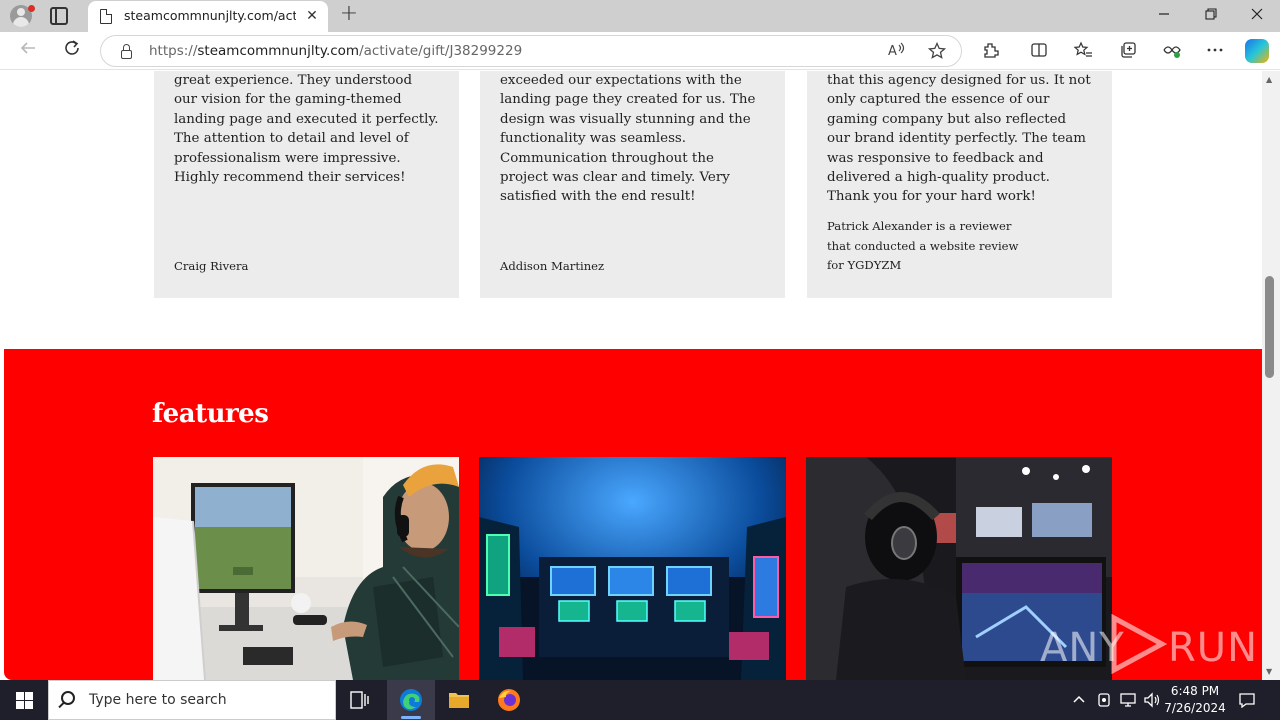 Image resolution: width=1280 pixels, height=720 pixels. Describe the element at coordinates (1083, 52) in the screenshot. I see `favorites-icon` at that location.